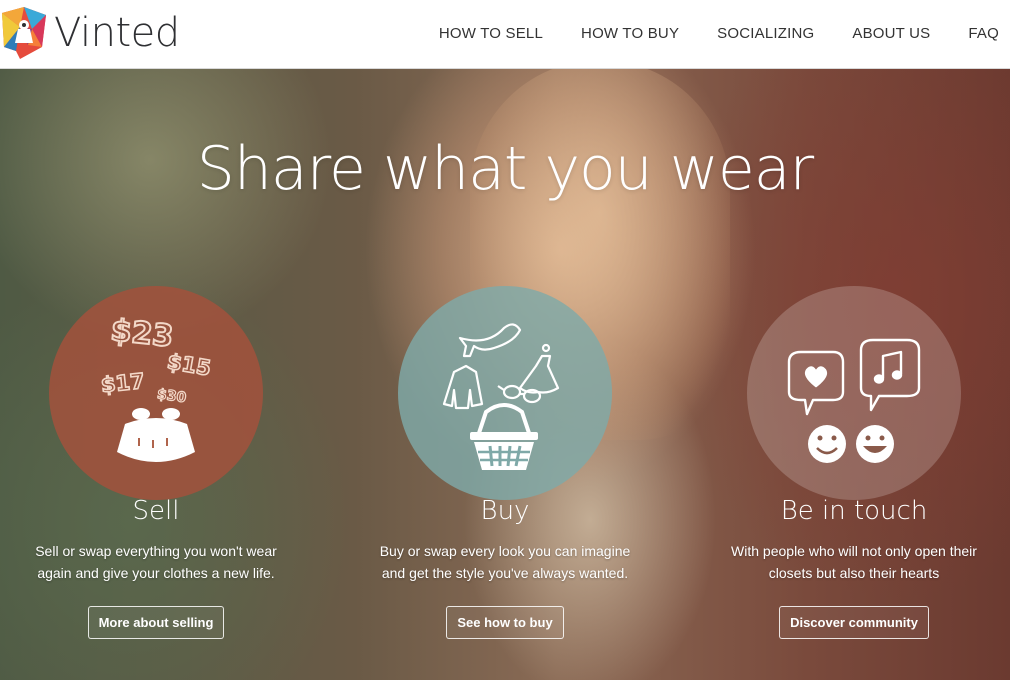  What do you see at coordinates (827, 444) in the screenshot?
I see `smiley-icon` at bounding box center [827, 444].